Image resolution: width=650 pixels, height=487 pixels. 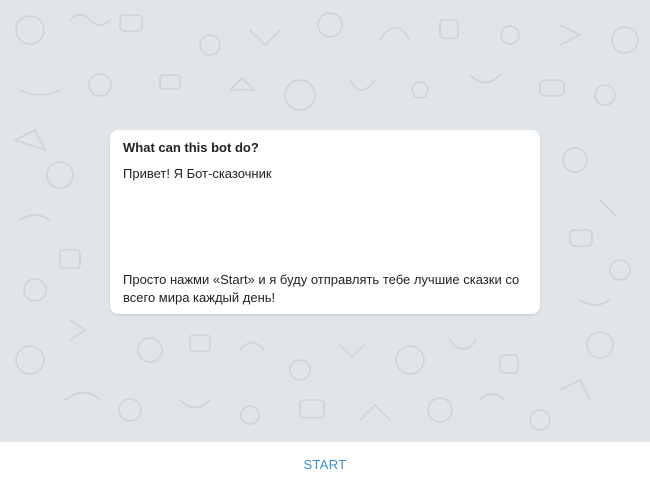 I want to click on bottom-bar: START, so click(x=325, y=464).